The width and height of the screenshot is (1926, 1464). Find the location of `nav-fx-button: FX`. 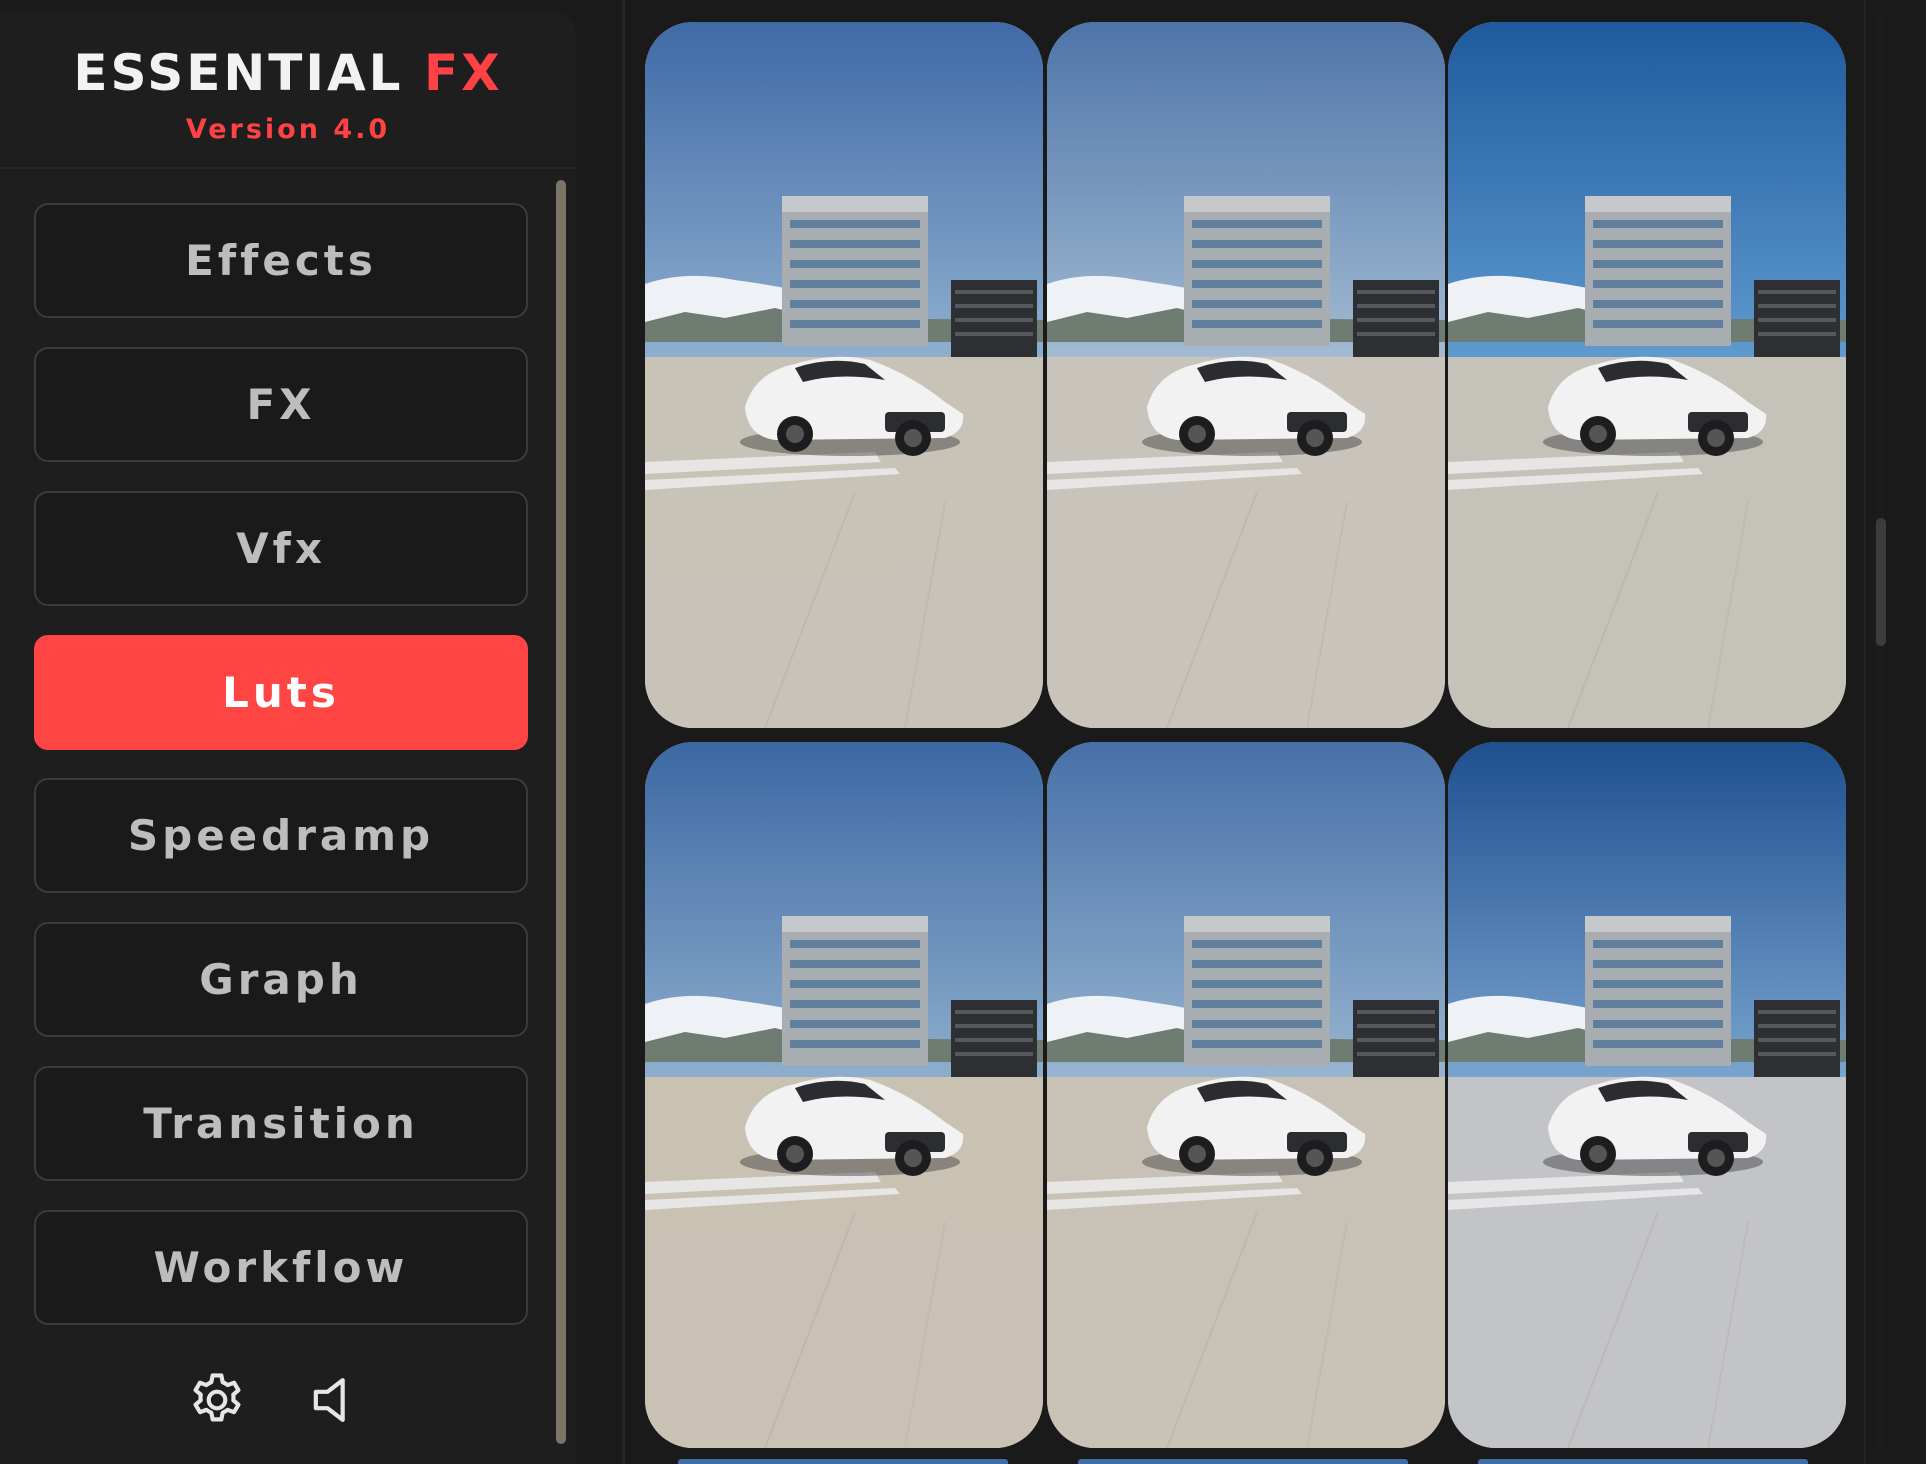

nav-fx-button: FX is located at coordinates (281, 404).